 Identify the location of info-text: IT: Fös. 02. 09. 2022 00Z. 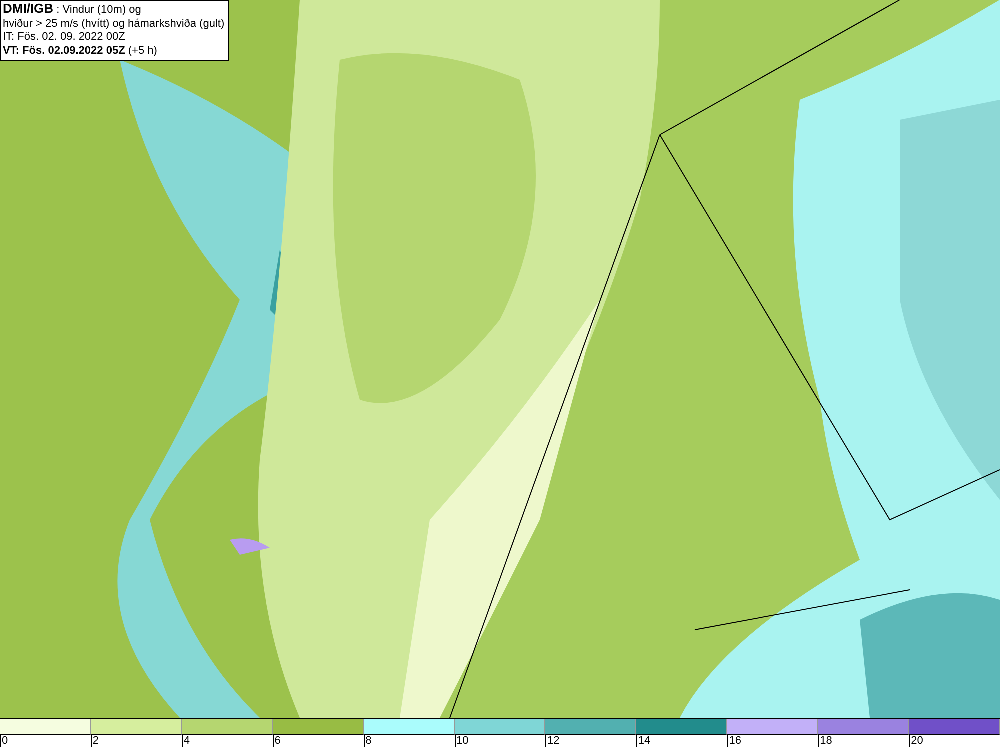
(64, 37).